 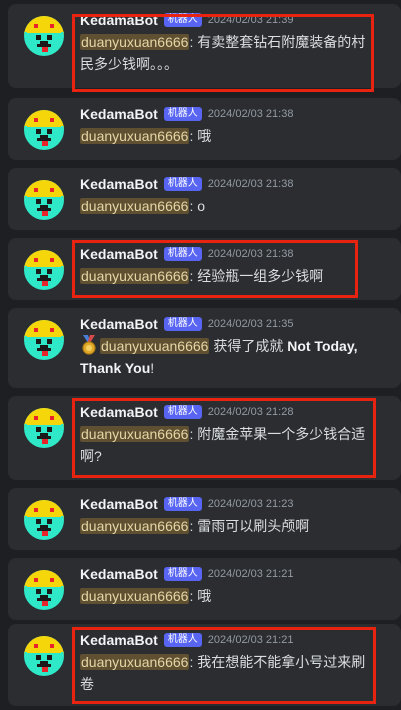 I want to click on medal-icon, so click(x=89, y=345).